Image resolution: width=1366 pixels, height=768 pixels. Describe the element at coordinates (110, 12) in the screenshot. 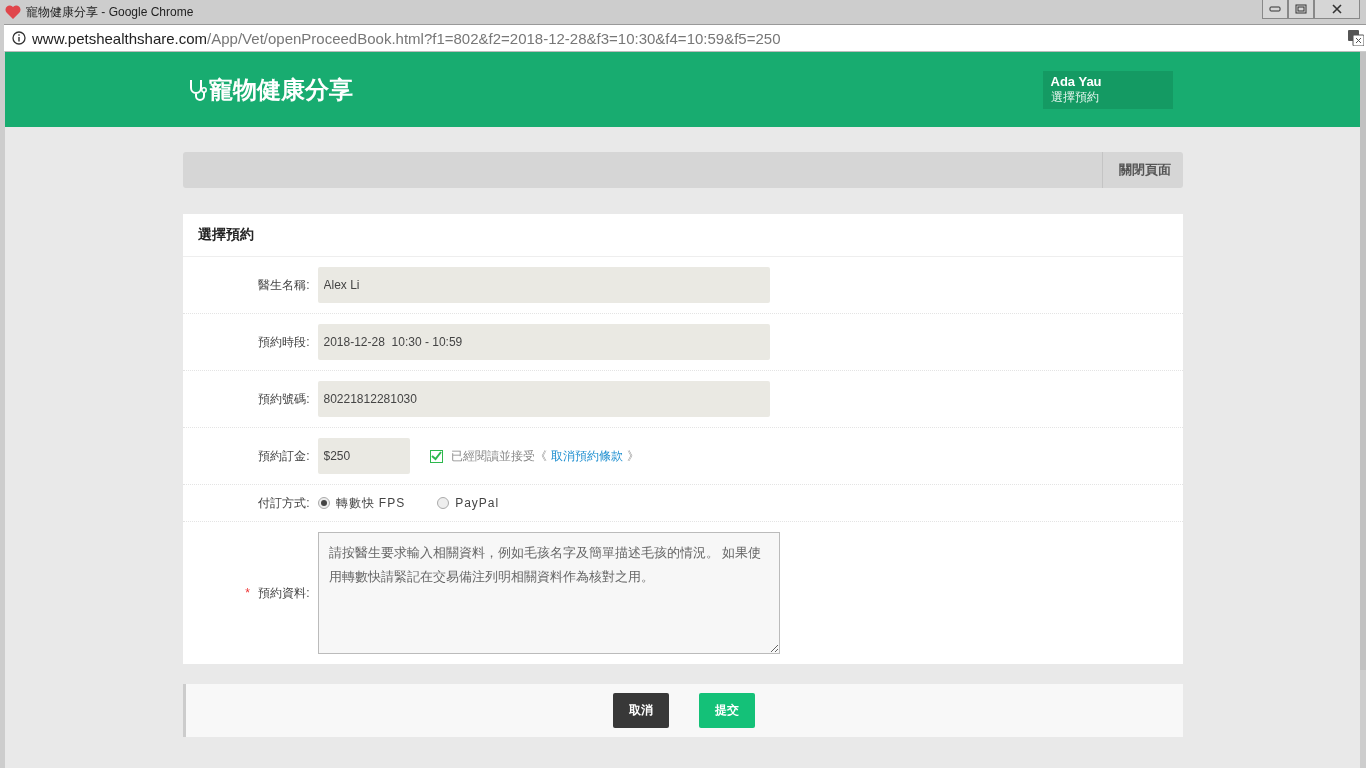

I see `window-title: 寵物健康分享 - Google Chrome` at that location.